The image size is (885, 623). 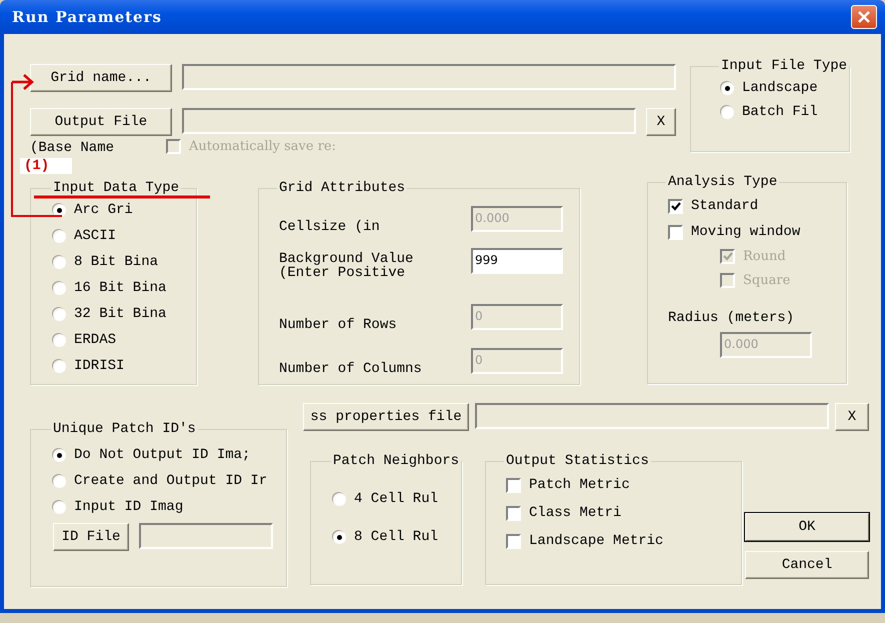 I want to click on ok-button: OK, so click(x=807, y=527).